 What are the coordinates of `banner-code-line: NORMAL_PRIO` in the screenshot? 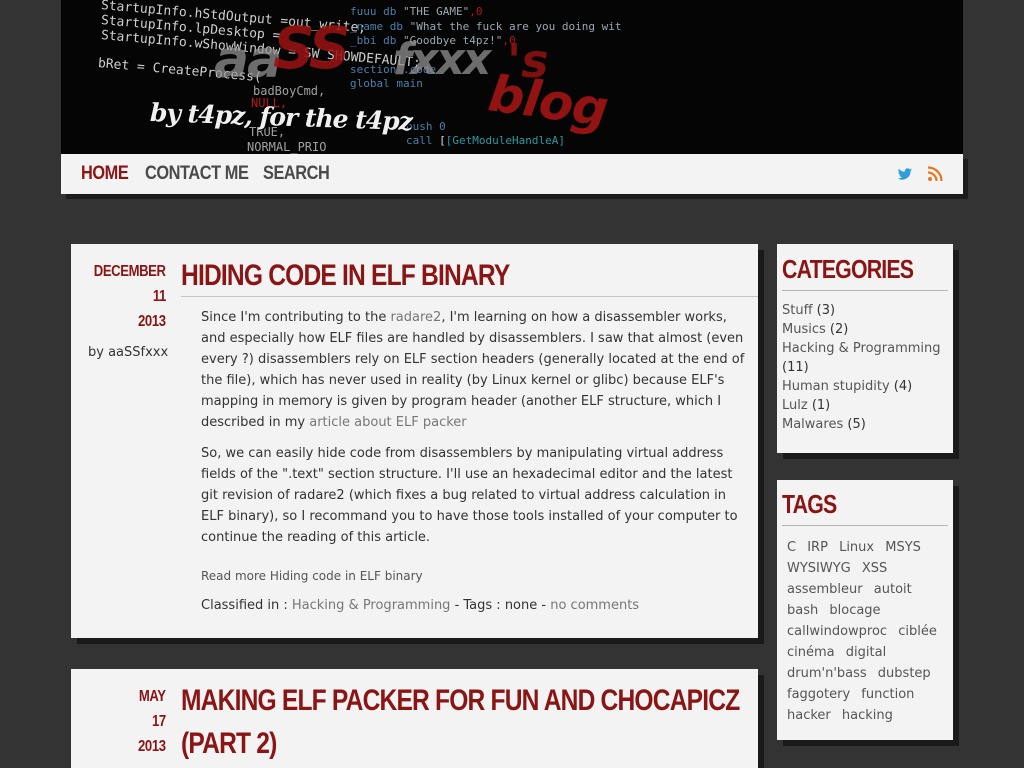 It's located at (287, 147).